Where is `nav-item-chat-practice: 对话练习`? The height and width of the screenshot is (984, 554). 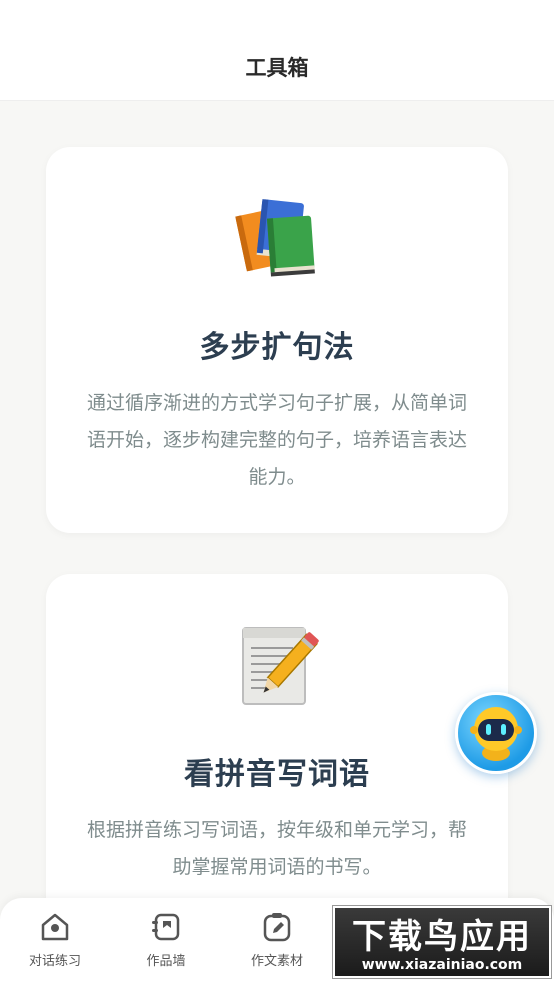
nav-item-chat-practice: 对话练习 is located at coordinates (55, 939).